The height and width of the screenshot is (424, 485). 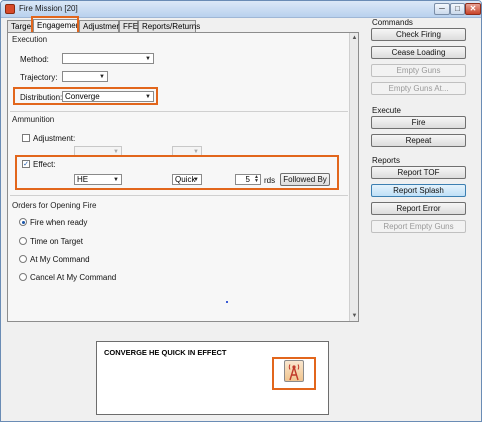 What do you see at coordinates (457, 9) in the screenshot?
I see `maximize-button: □` at bounding box center [457, 9].